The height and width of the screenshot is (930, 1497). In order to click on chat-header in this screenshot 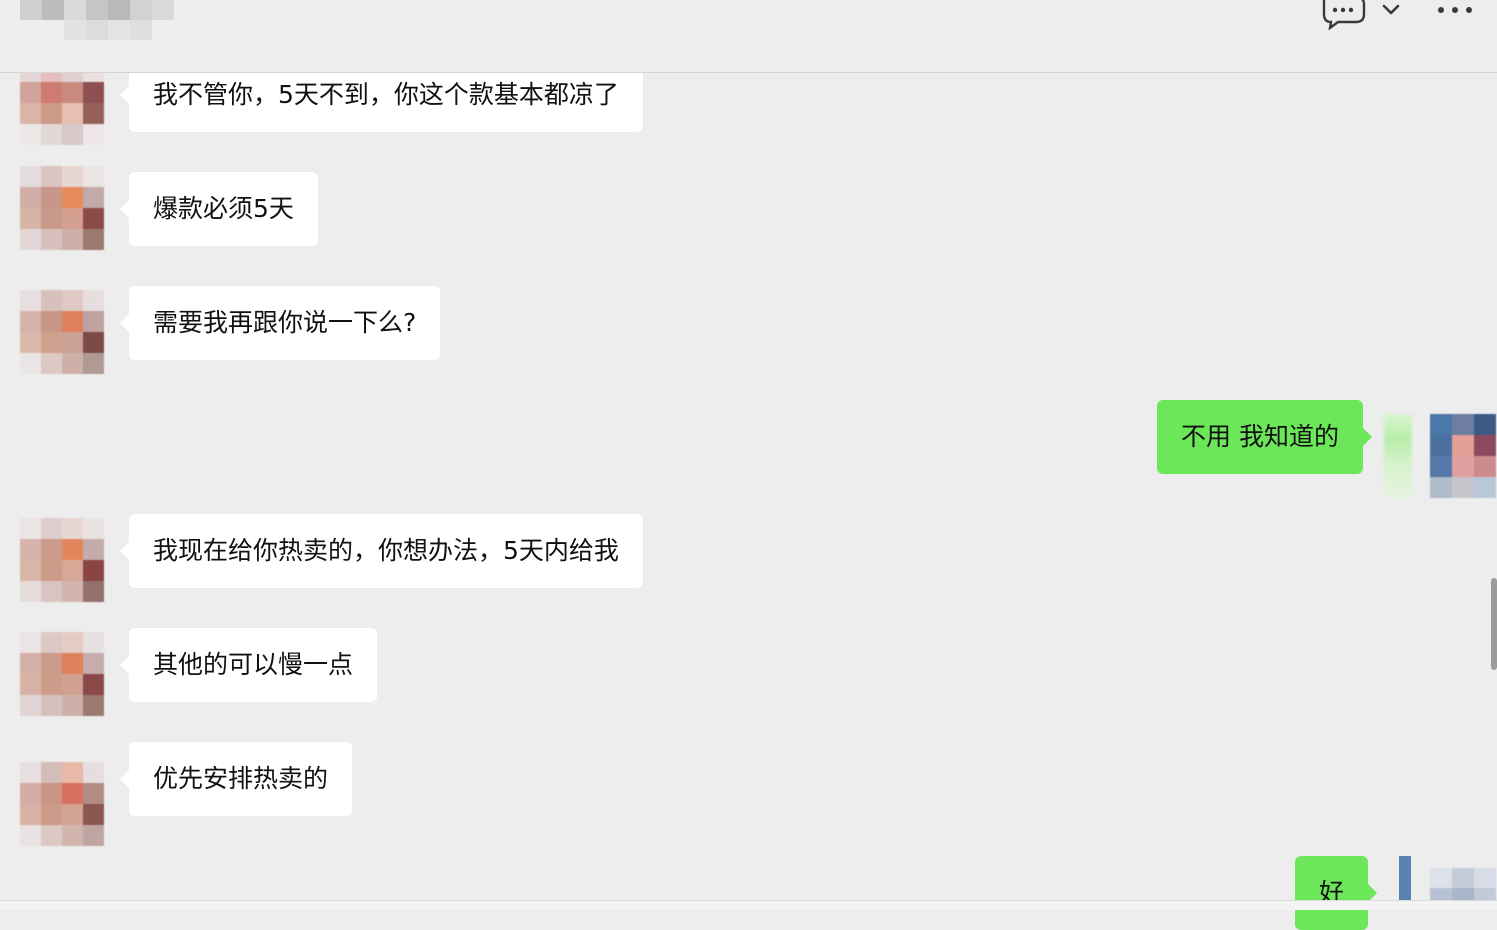, I will do `click(748, 36)`.